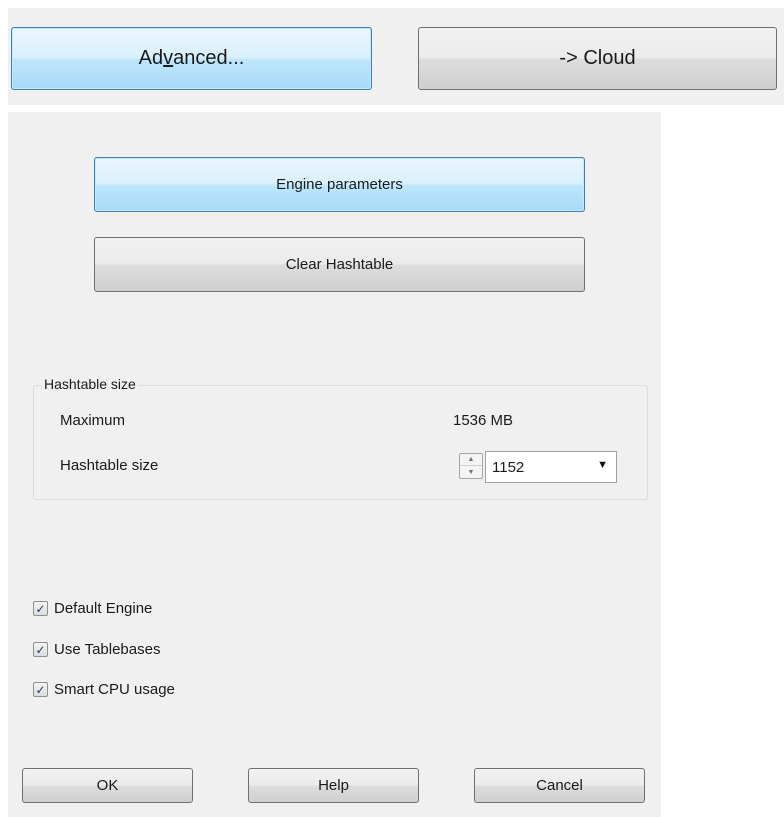 This screenshot has width=784, height=817. I want to click on smart-cpu-usage-checkbox: ✓, so click(40, 689).